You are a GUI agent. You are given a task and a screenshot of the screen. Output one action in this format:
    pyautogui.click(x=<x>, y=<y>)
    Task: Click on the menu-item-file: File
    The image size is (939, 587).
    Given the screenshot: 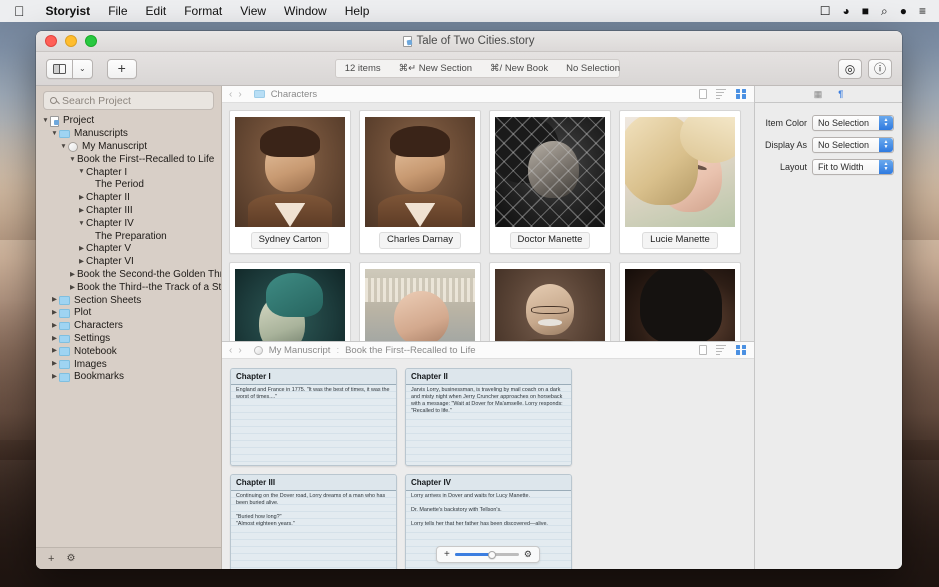 What is the action you would take?
    pyautogui.click(x=117, y=11)
    